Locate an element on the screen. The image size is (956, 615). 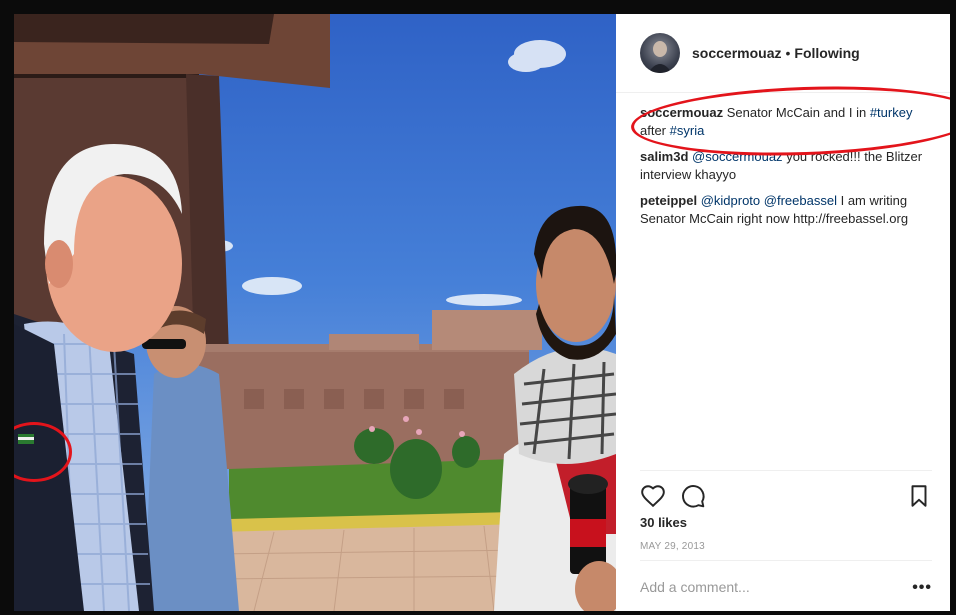
header-text: soccermouaz • Following is located at coordinates (776, 53).